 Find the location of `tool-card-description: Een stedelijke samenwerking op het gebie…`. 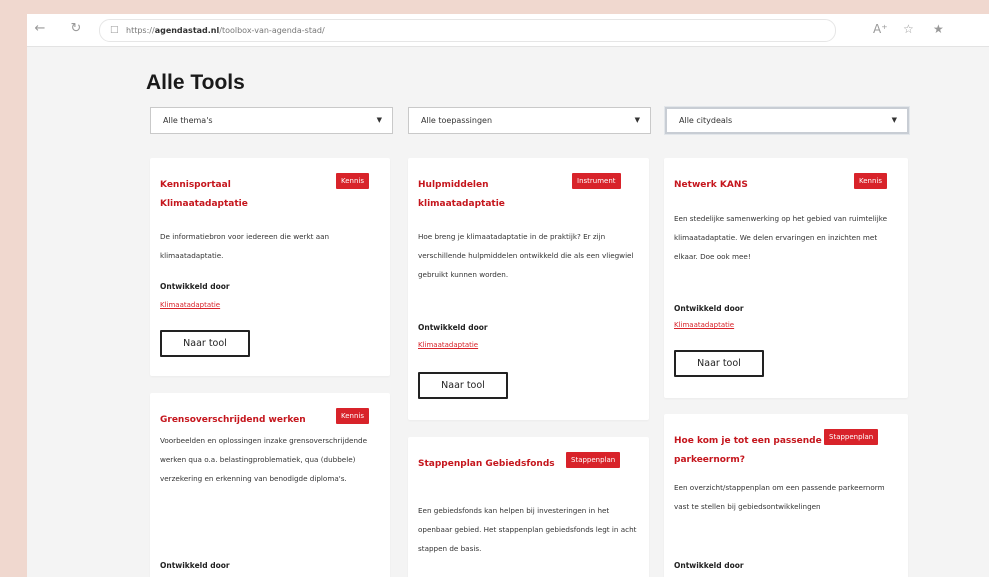

tool-card-description: Een stedelijke samenwerking op het gebie… is located at coordinates (781, 237).